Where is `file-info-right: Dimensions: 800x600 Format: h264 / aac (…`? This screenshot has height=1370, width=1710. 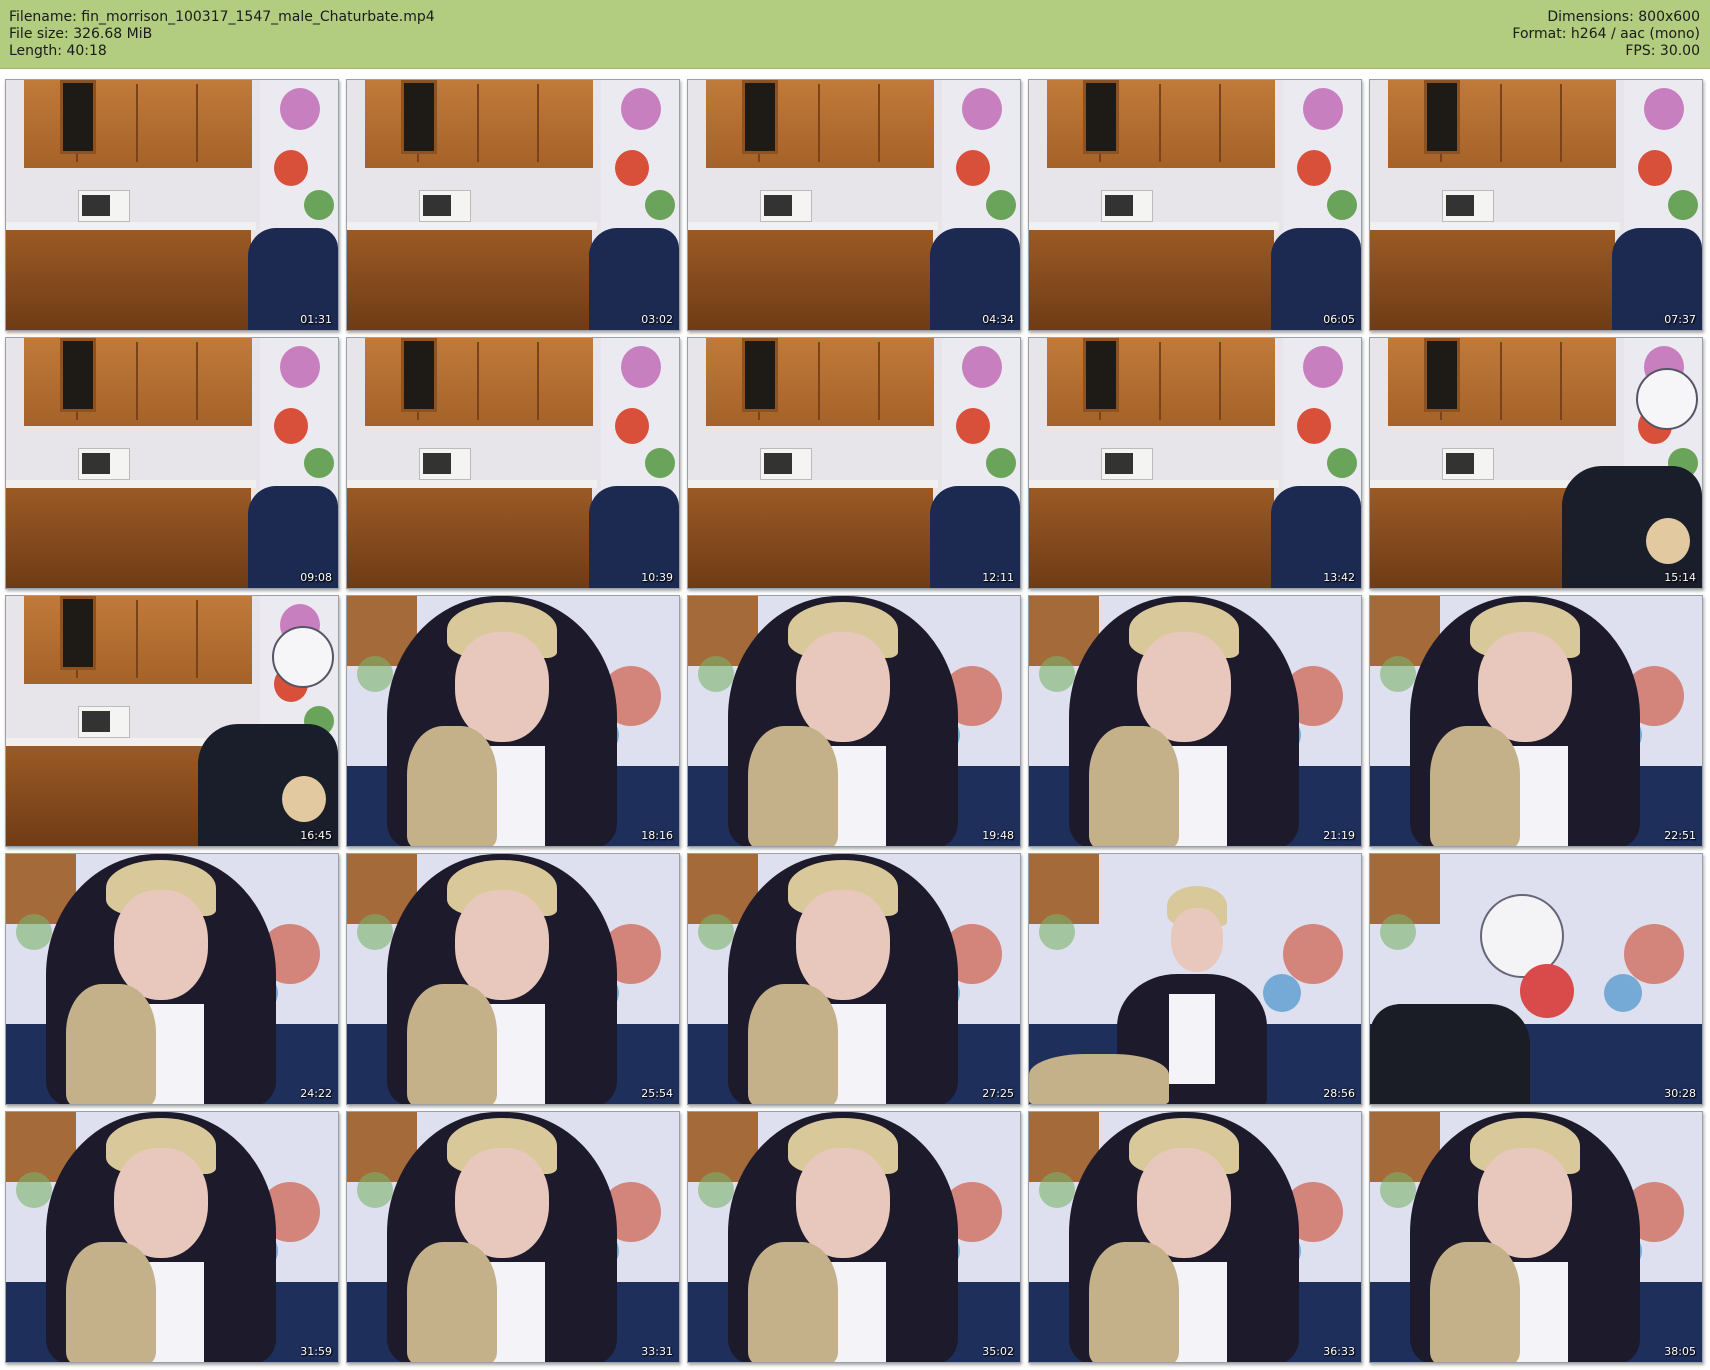
file-info-right: Dimensions: 800x600 Format: h264 / aac (… is located at coordinates (1606, 34).